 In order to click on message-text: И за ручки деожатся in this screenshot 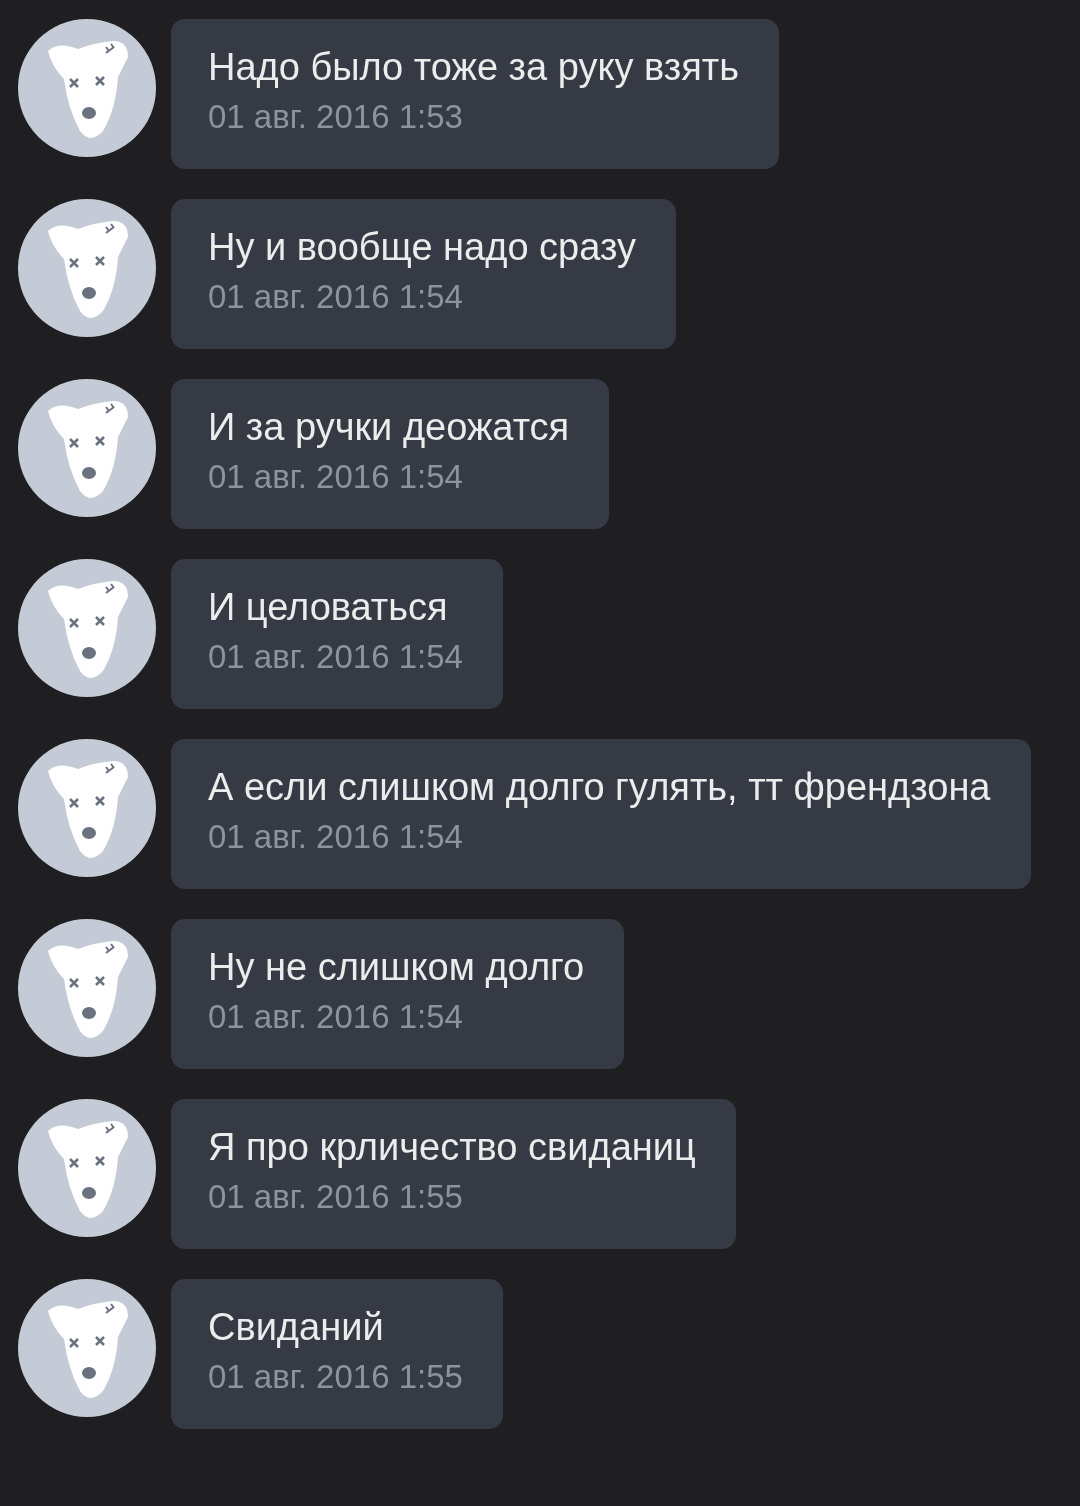, I will do `click(389, 427)`.